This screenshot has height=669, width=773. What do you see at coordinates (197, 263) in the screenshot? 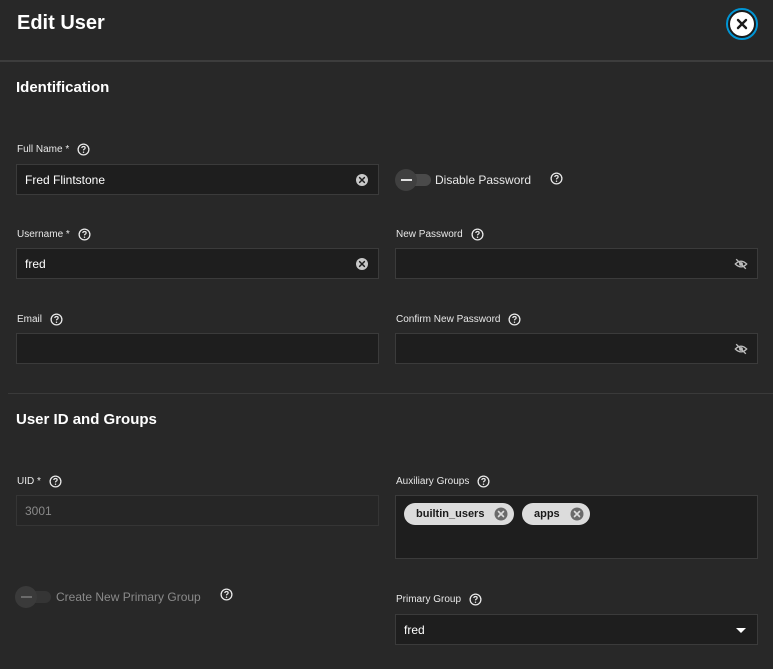
I see `username-input: fred` at bounding box center [197, 263].